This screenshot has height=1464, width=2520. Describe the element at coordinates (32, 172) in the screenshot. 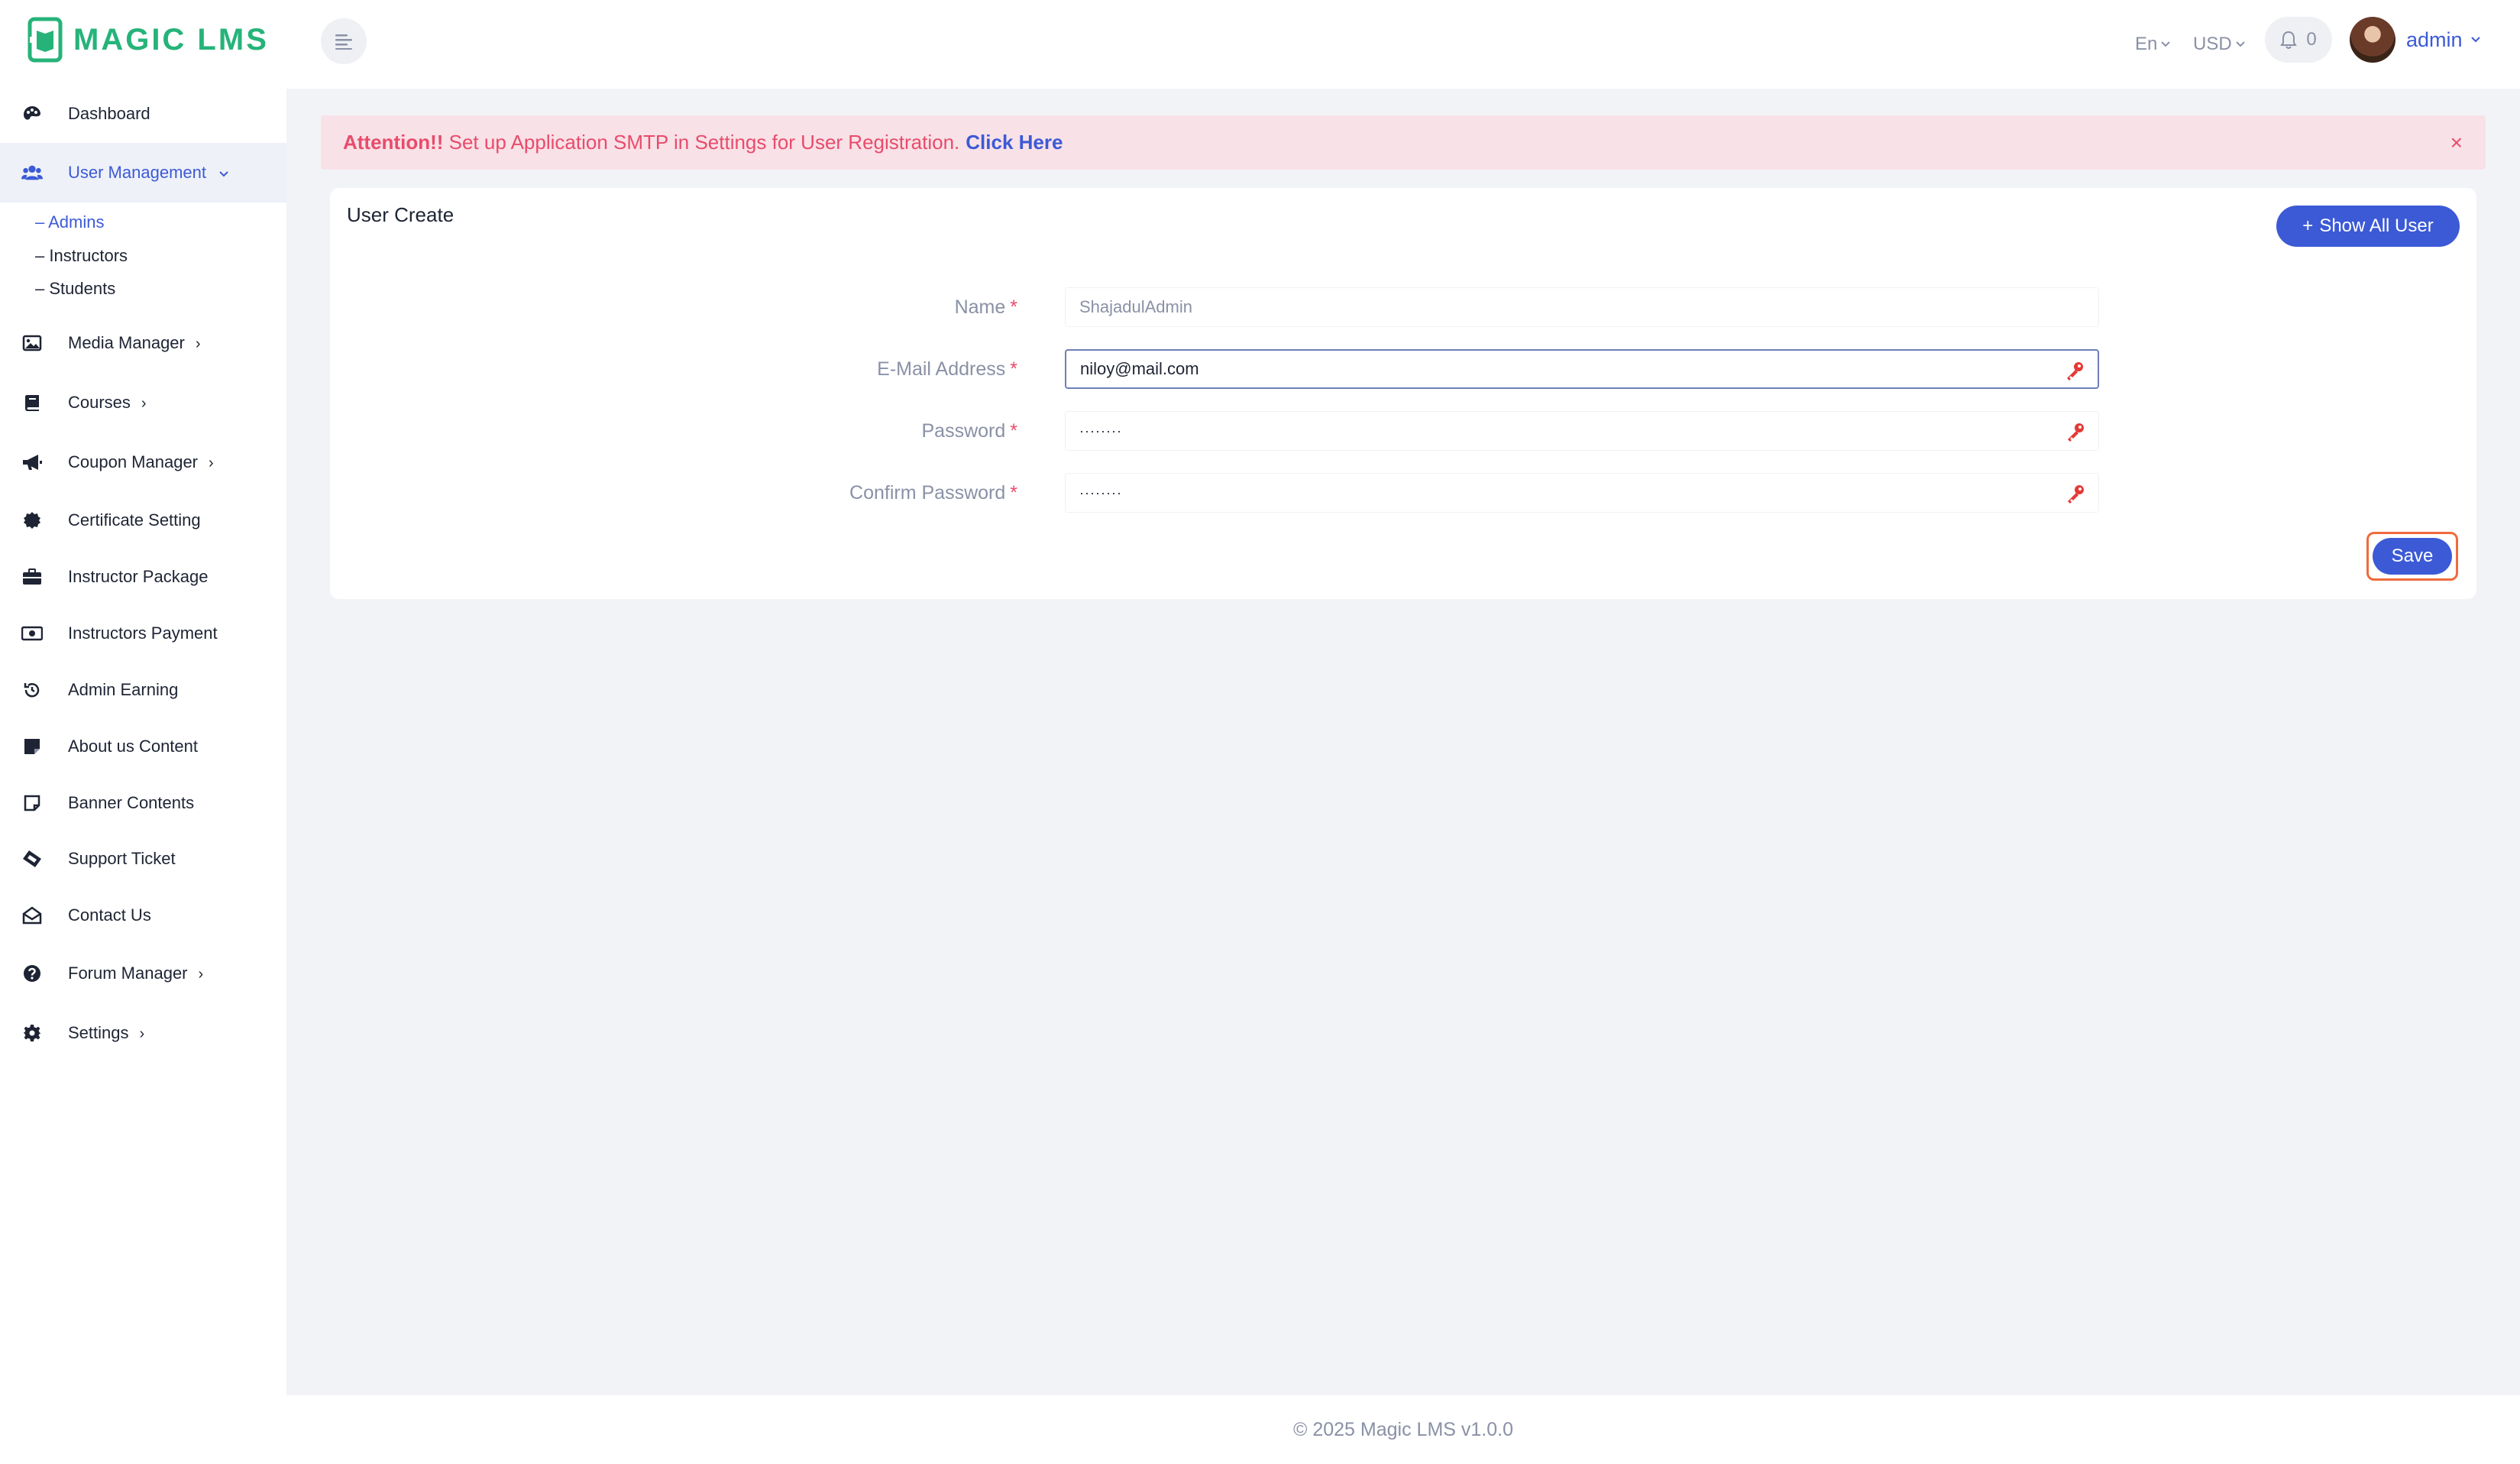

I see `users-icon` at that location.